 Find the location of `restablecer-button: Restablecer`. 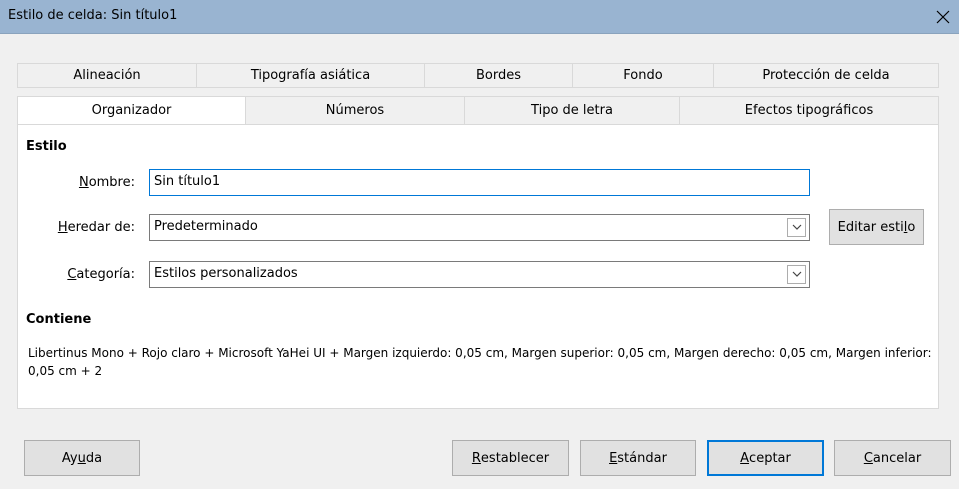

restablecer-button: Restablecer is located at coordinates (510, 458).